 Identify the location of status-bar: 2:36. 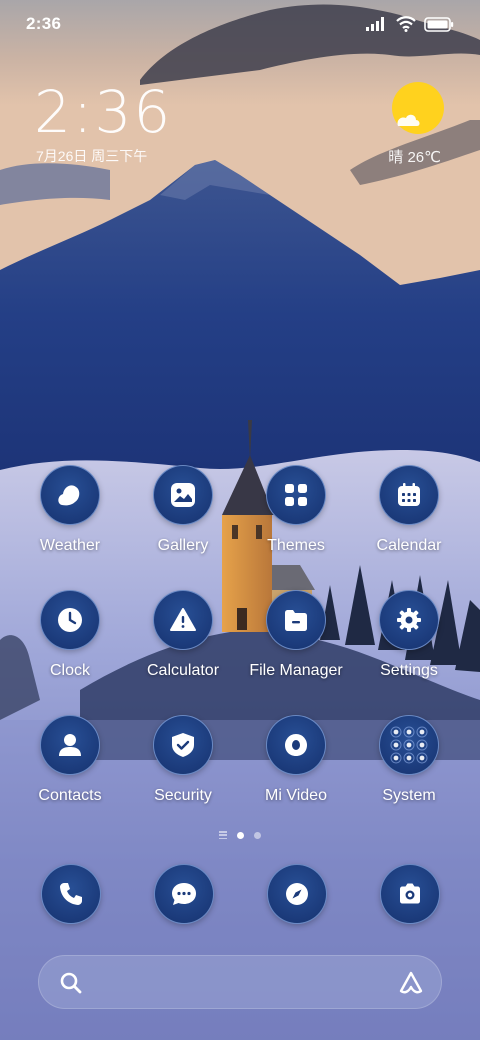
(240, 24).